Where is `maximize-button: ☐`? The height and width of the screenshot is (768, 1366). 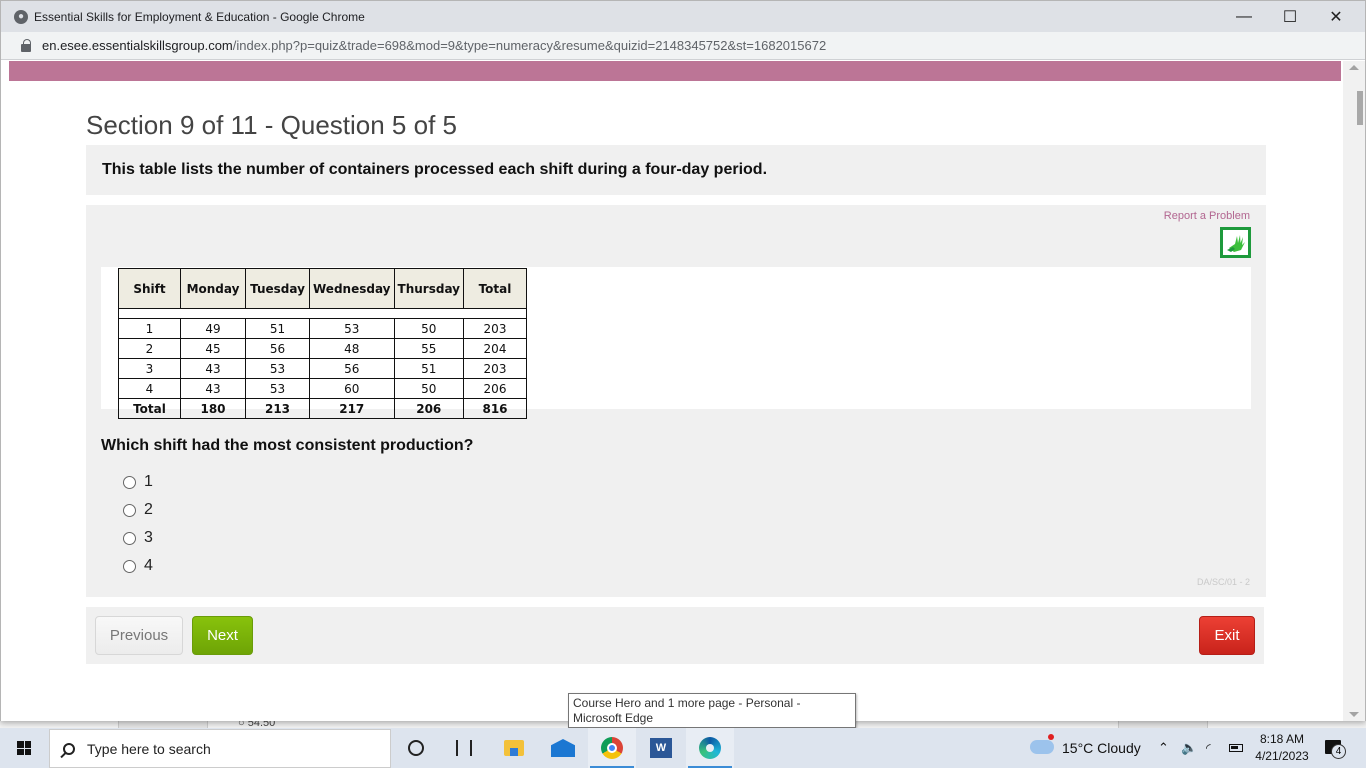
maximize-button: ☐ is located at coordinates (1290, 16).